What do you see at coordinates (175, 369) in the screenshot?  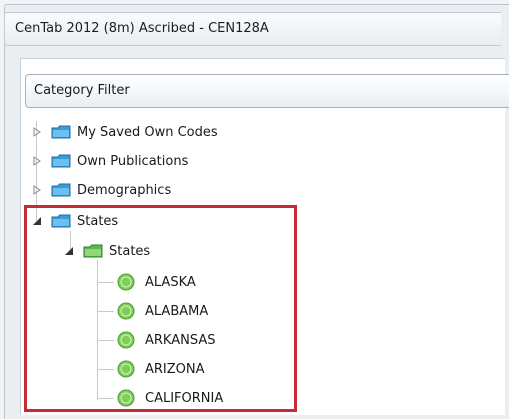 I see `tree-leaf-label: ARIZONA` at bounding box center [175, 369].